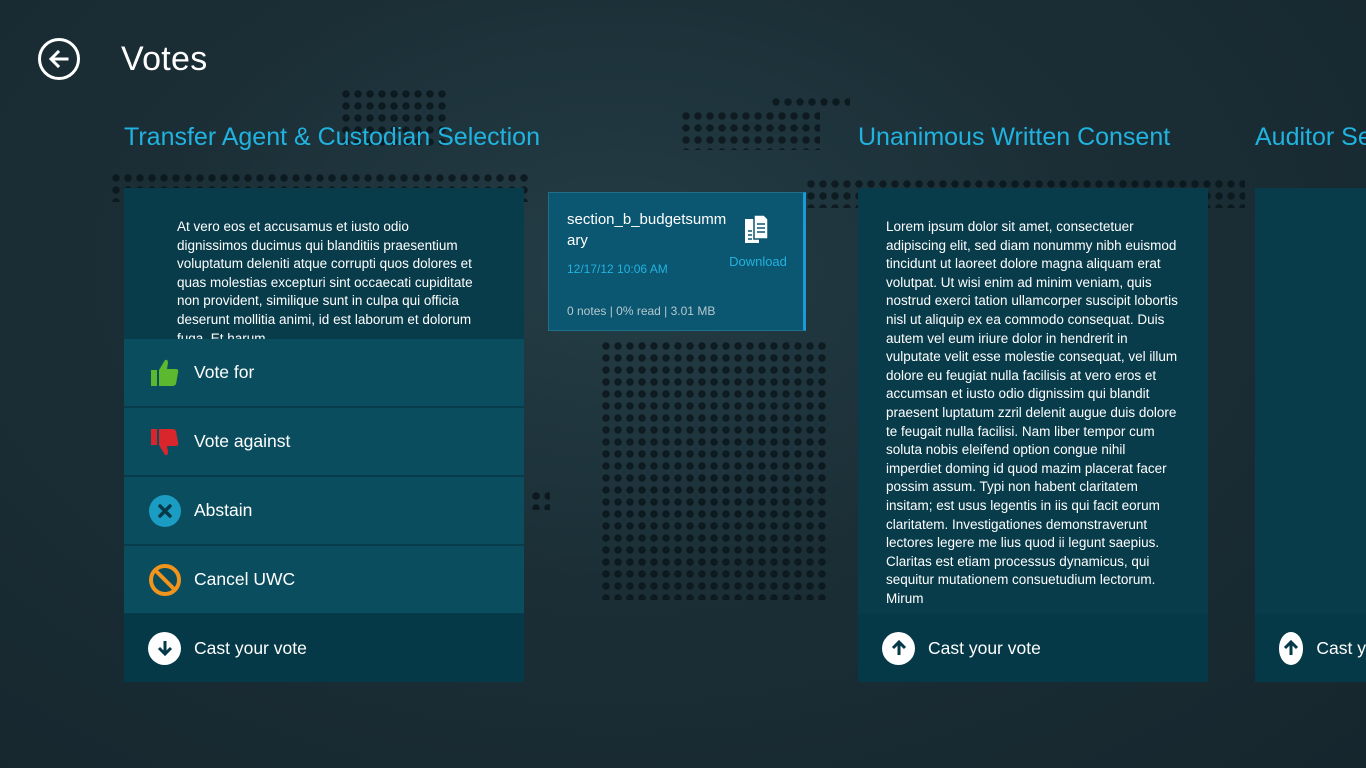  I want to click on back-arrow-icon, so click(58, 59).